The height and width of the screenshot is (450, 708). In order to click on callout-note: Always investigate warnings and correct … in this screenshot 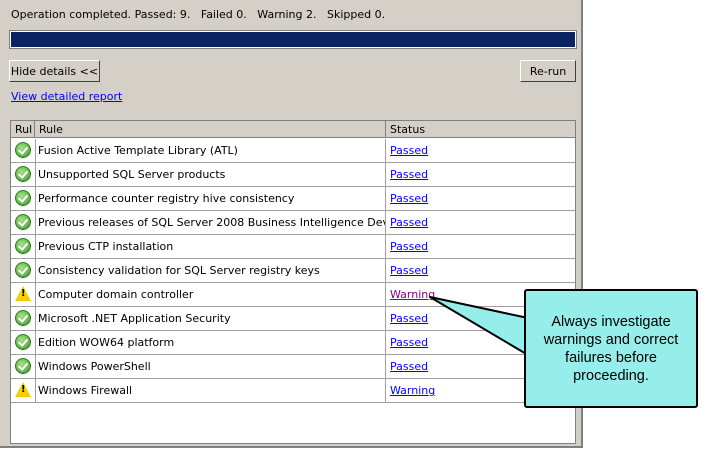, I will do `click(611, 348)`.